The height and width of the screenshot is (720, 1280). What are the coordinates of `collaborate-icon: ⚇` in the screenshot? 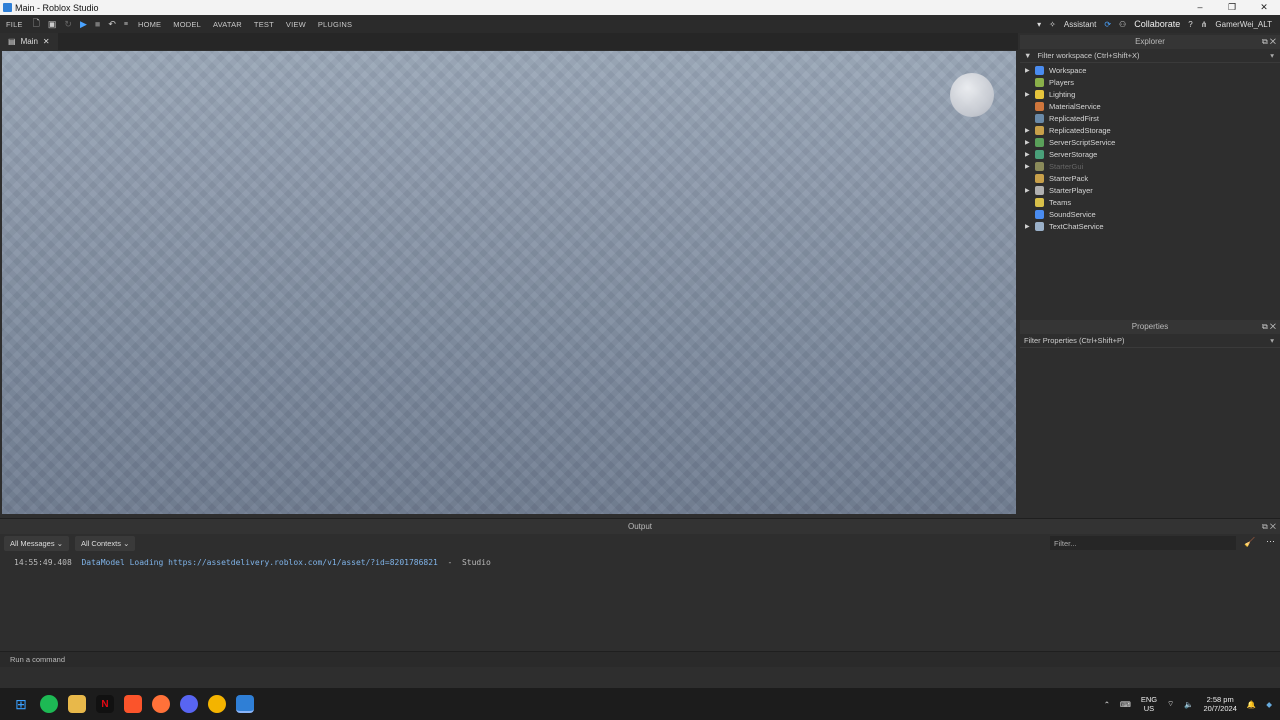 It's located at (1122, 24).